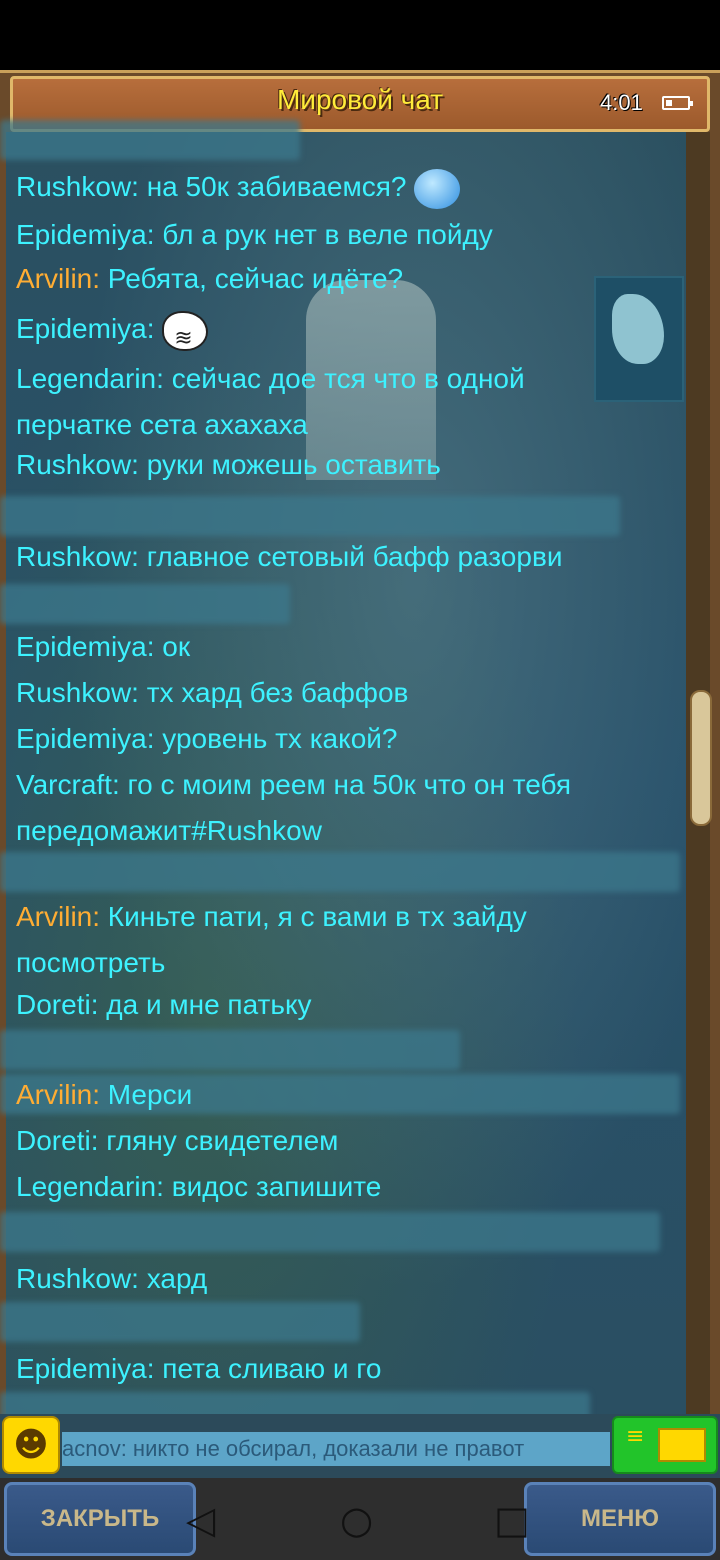  Describe the element at coordinates (276, 186) in the screenshot. I see `message-text: на 50к забиваемся?` at that location.